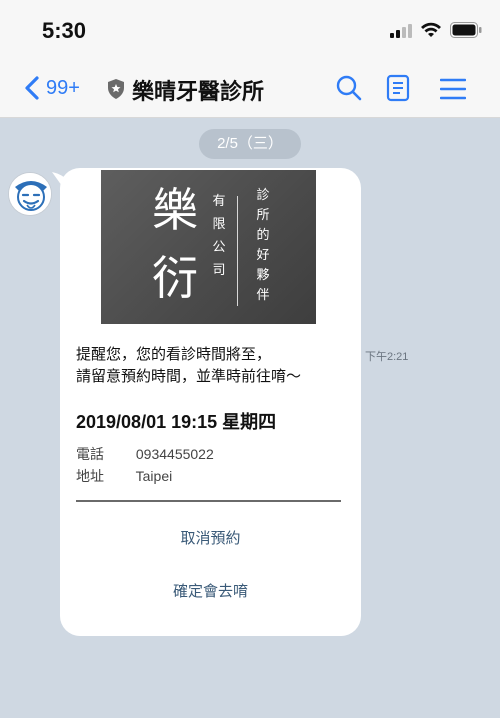 This screenshot has height=718, width=500. I want to click on cancel-appointment-button: 取消預約, so click(210, 539).